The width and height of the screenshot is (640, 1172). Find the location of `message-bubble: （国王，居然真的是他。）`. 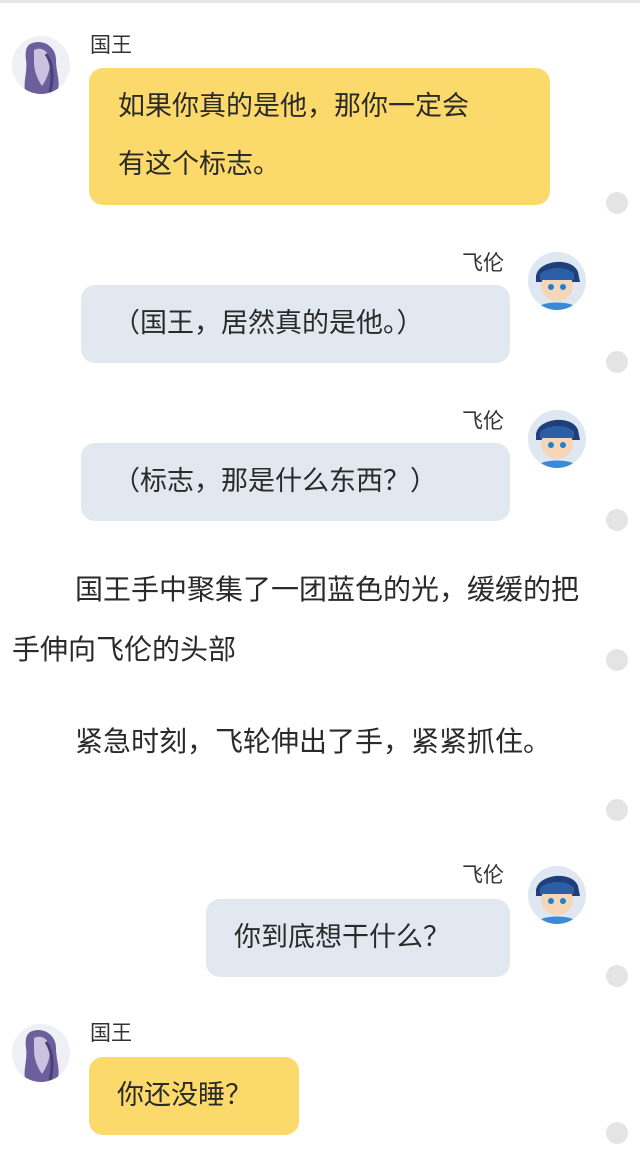

message-bubble: （国王，居然真的是他。） is located at coordinates (295, 324).